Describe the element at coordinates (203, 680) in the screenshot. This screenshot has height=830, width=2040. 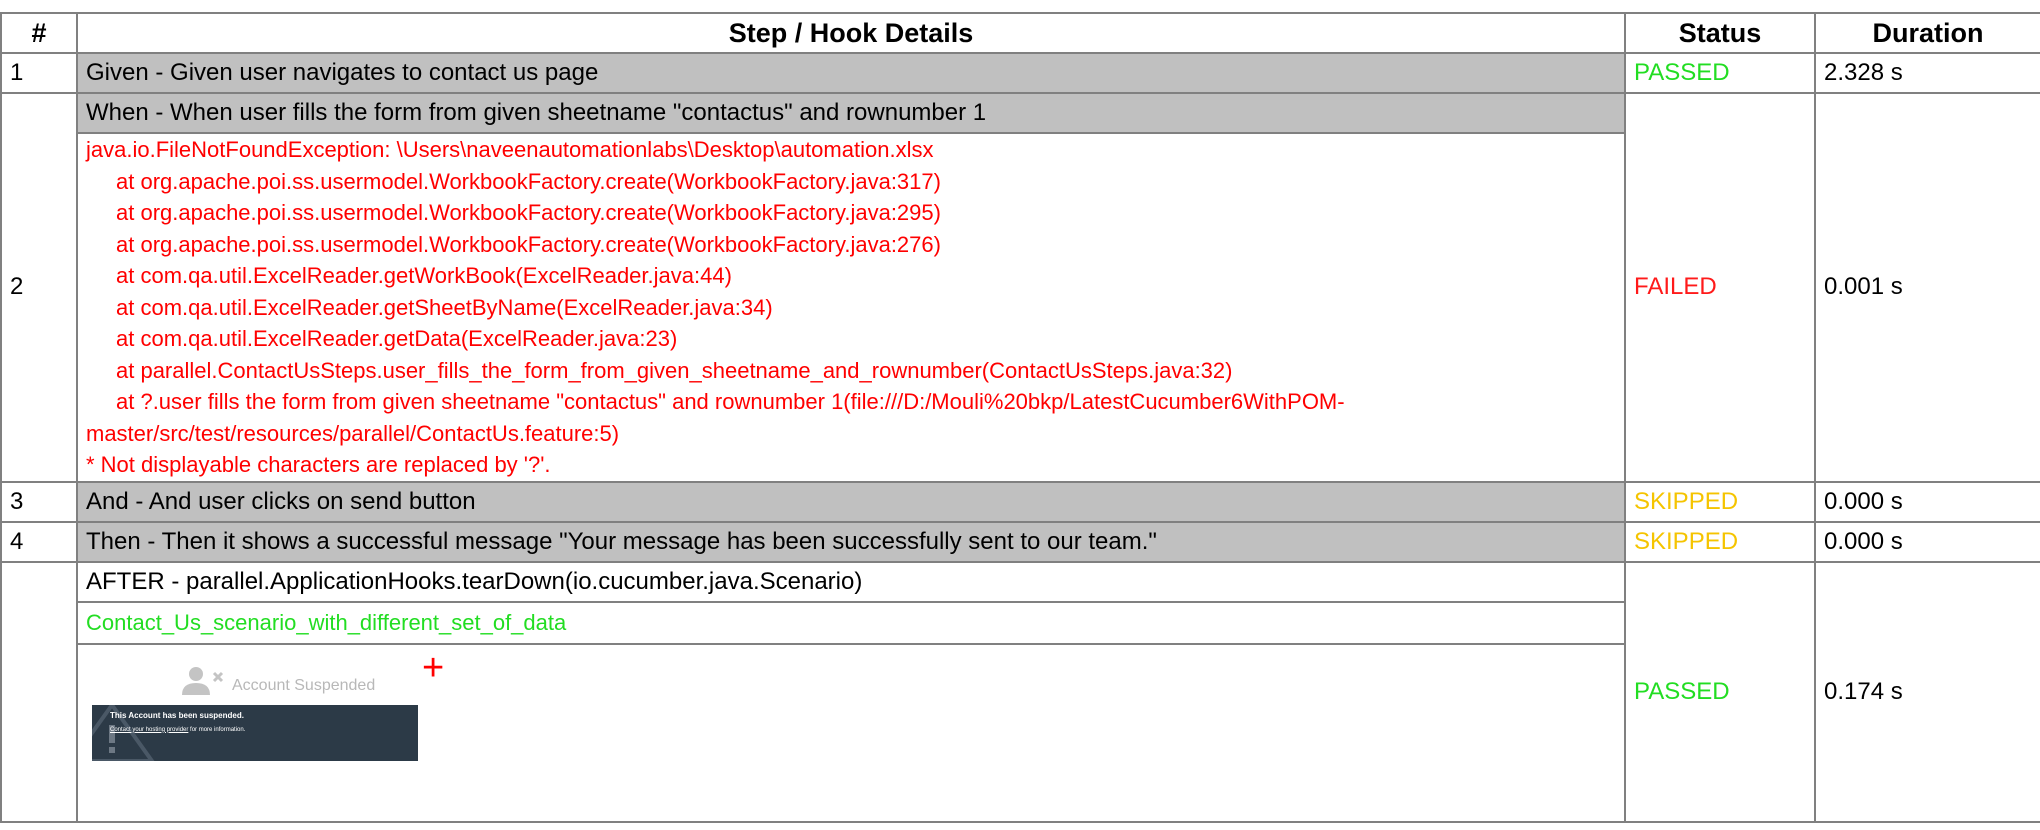
I see `user-blocked-icon` at that location.